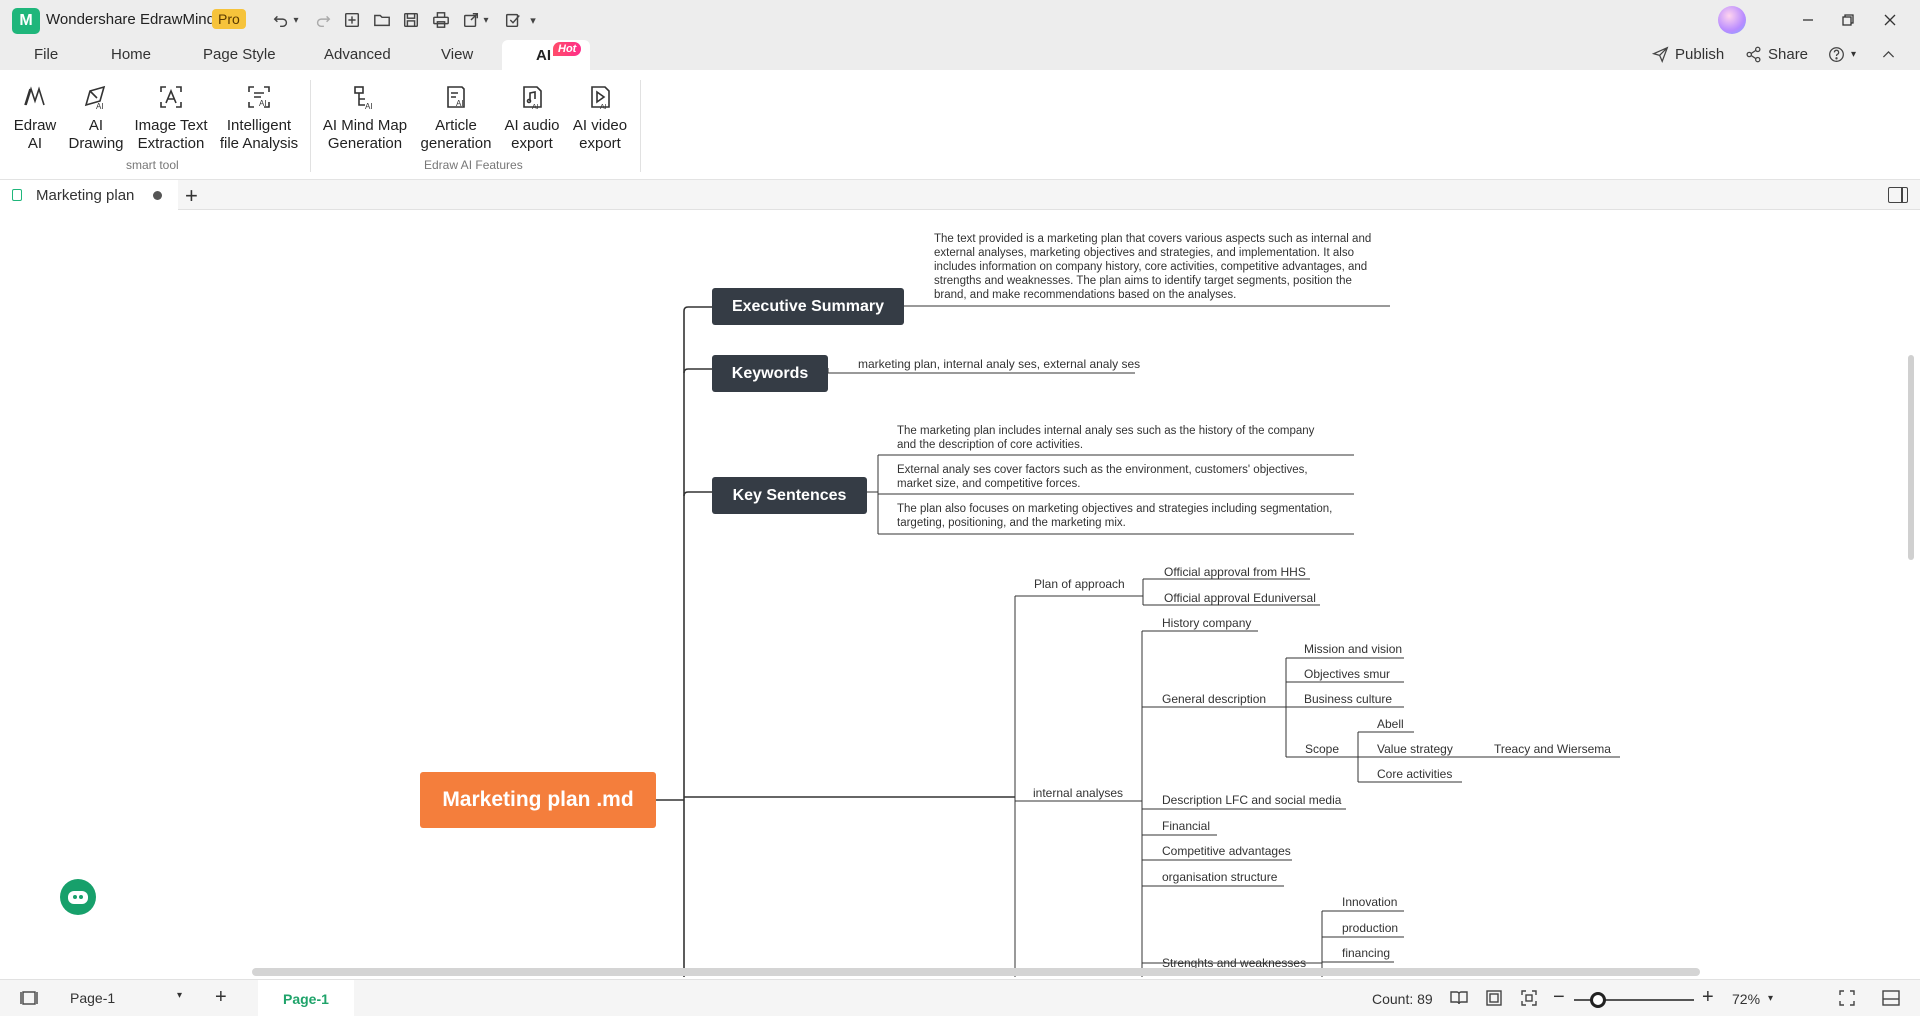  What do you see at coordinates (179, 995) in the screenshot?
I see `chevron-down-icon: ▾` at bounding box center [179, 995].